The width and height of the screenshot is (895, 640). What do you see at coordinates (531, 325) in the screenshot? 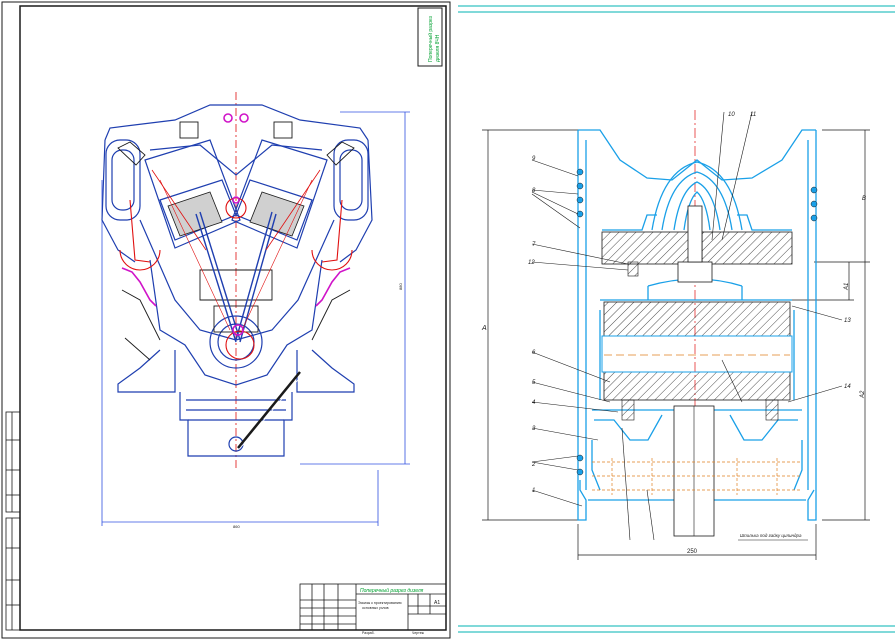
I see `dimension-A` at bounding box center [531, 325].